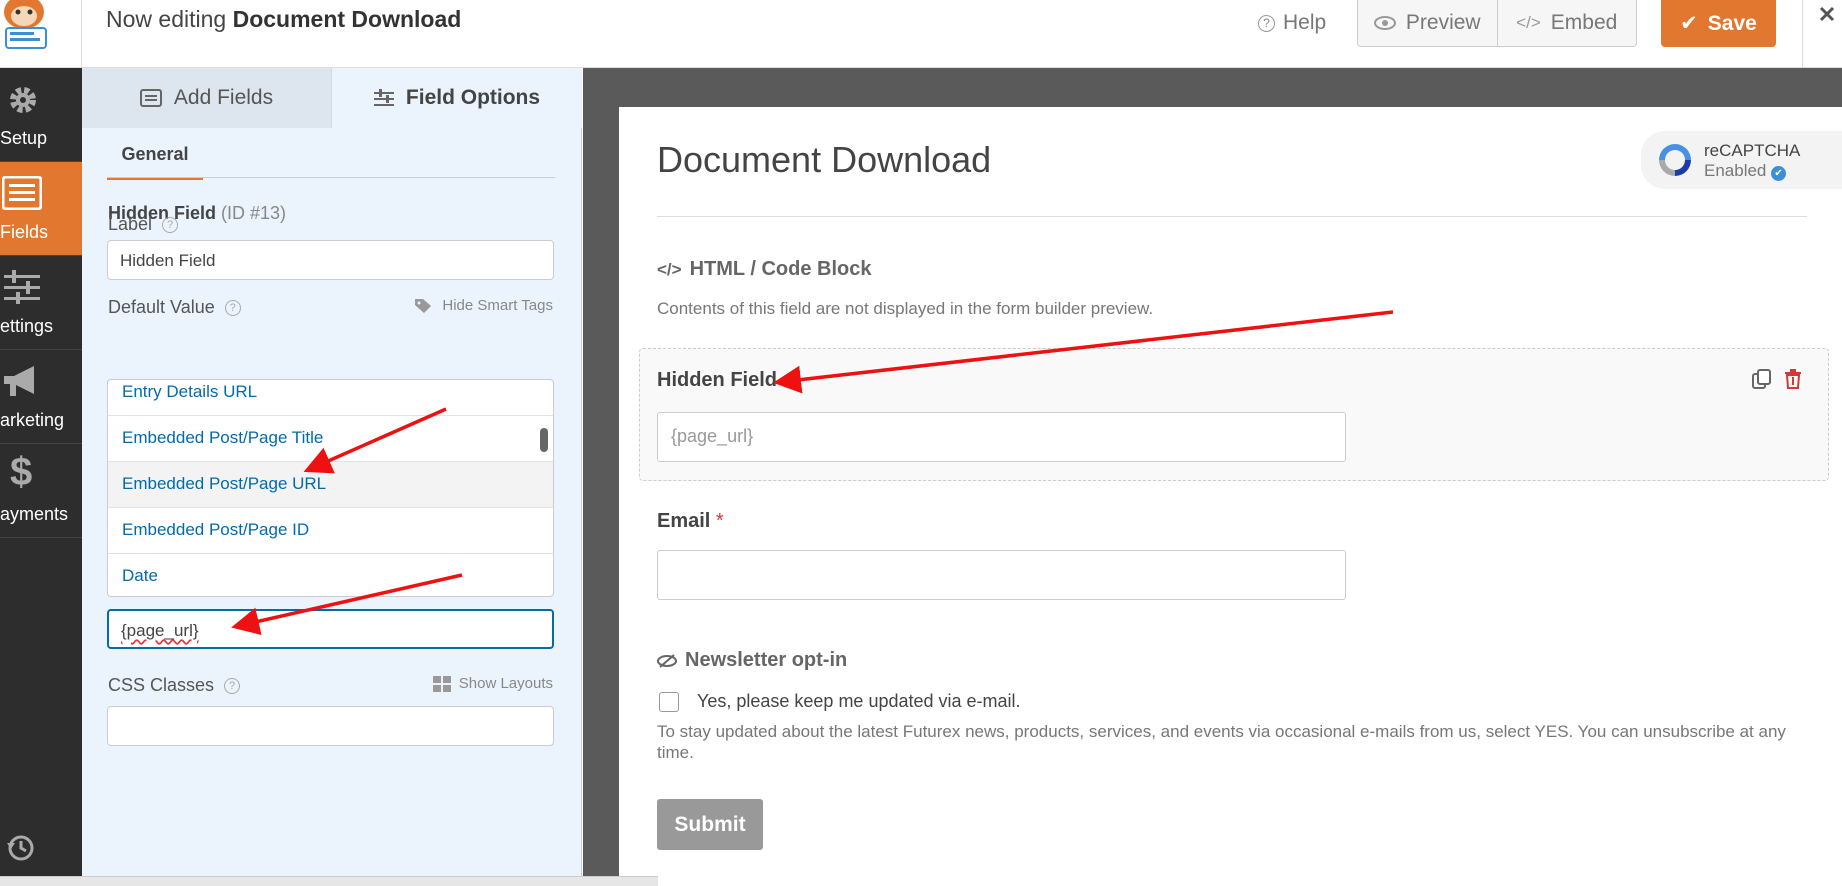  Describe the element at coordinates (143, 224) in the screenshot. I see `label-field-label: Label ?` at that location.